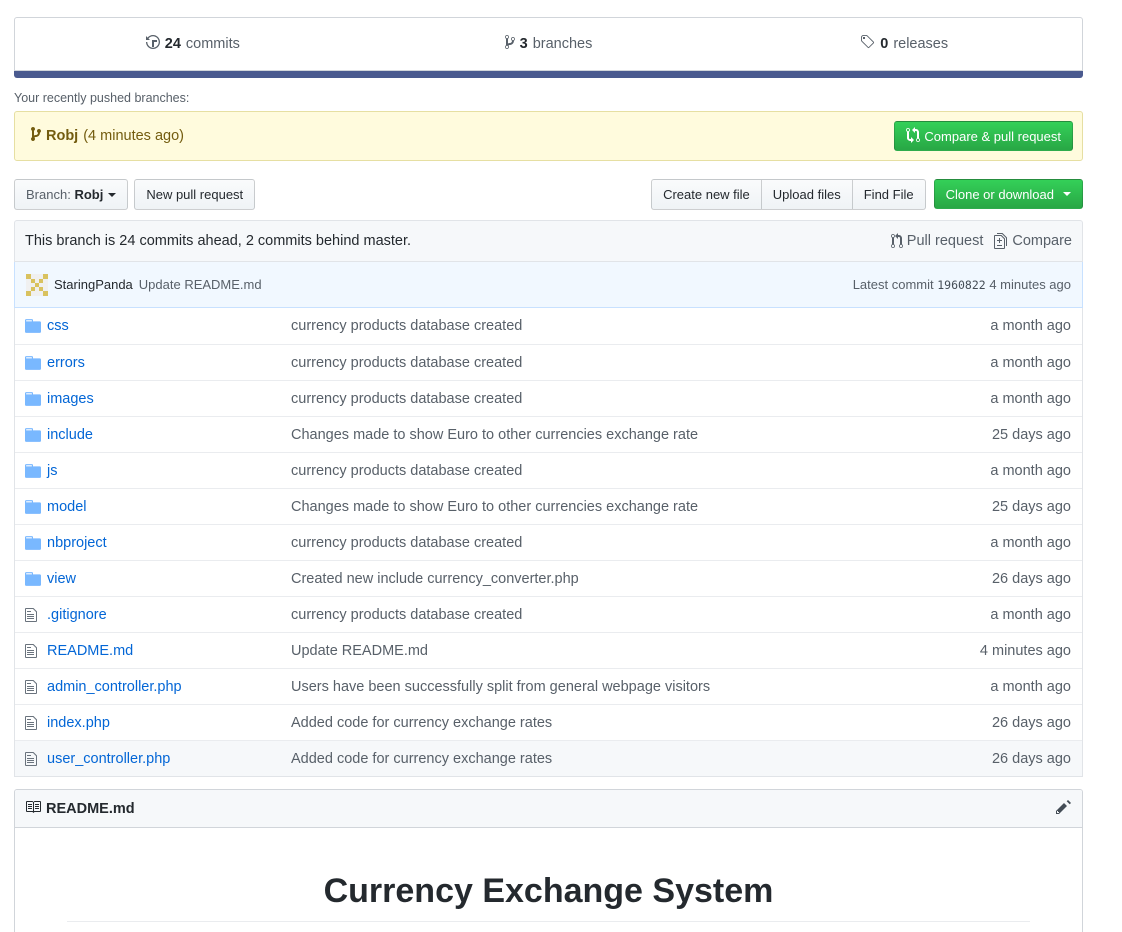 The width and height of the screenshot is (1122, 932). What do you see at coordinates (37, 284) in the screenshot?
I see `avatar` at bounding box center [37, 284].